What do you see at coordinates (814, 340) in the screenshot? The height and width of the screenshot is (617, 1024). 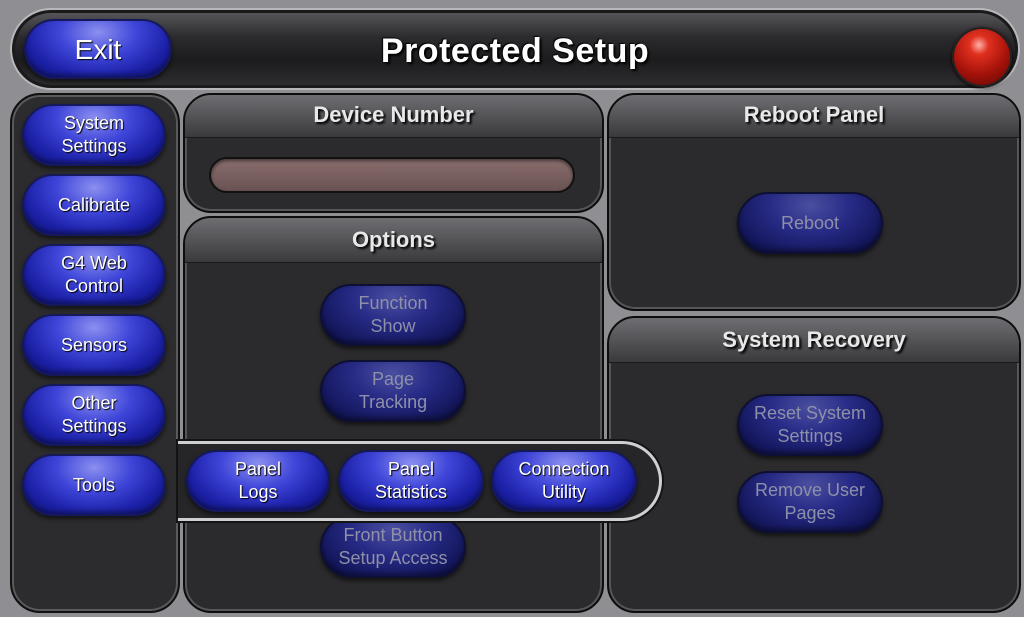 I see `system-recovery-title: System Recovery` at bounding box center [814, 340].